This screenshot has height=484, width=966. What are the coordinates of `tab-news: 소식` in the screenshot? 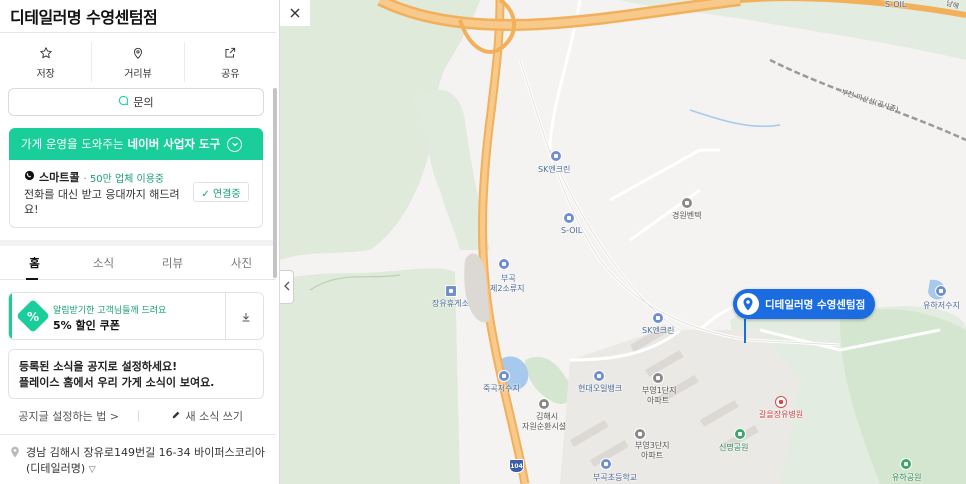 It's located at (103, 262).